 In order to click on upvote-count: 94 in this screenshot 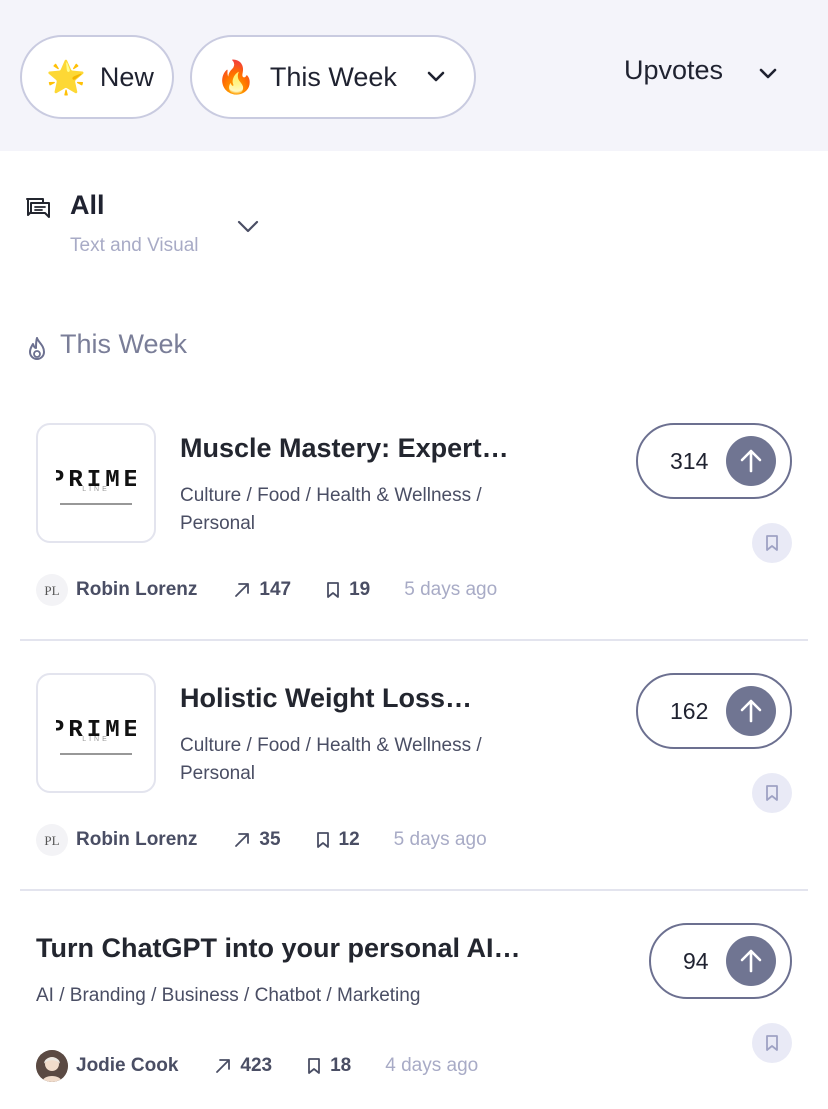, I will do `click(696, 961)`.